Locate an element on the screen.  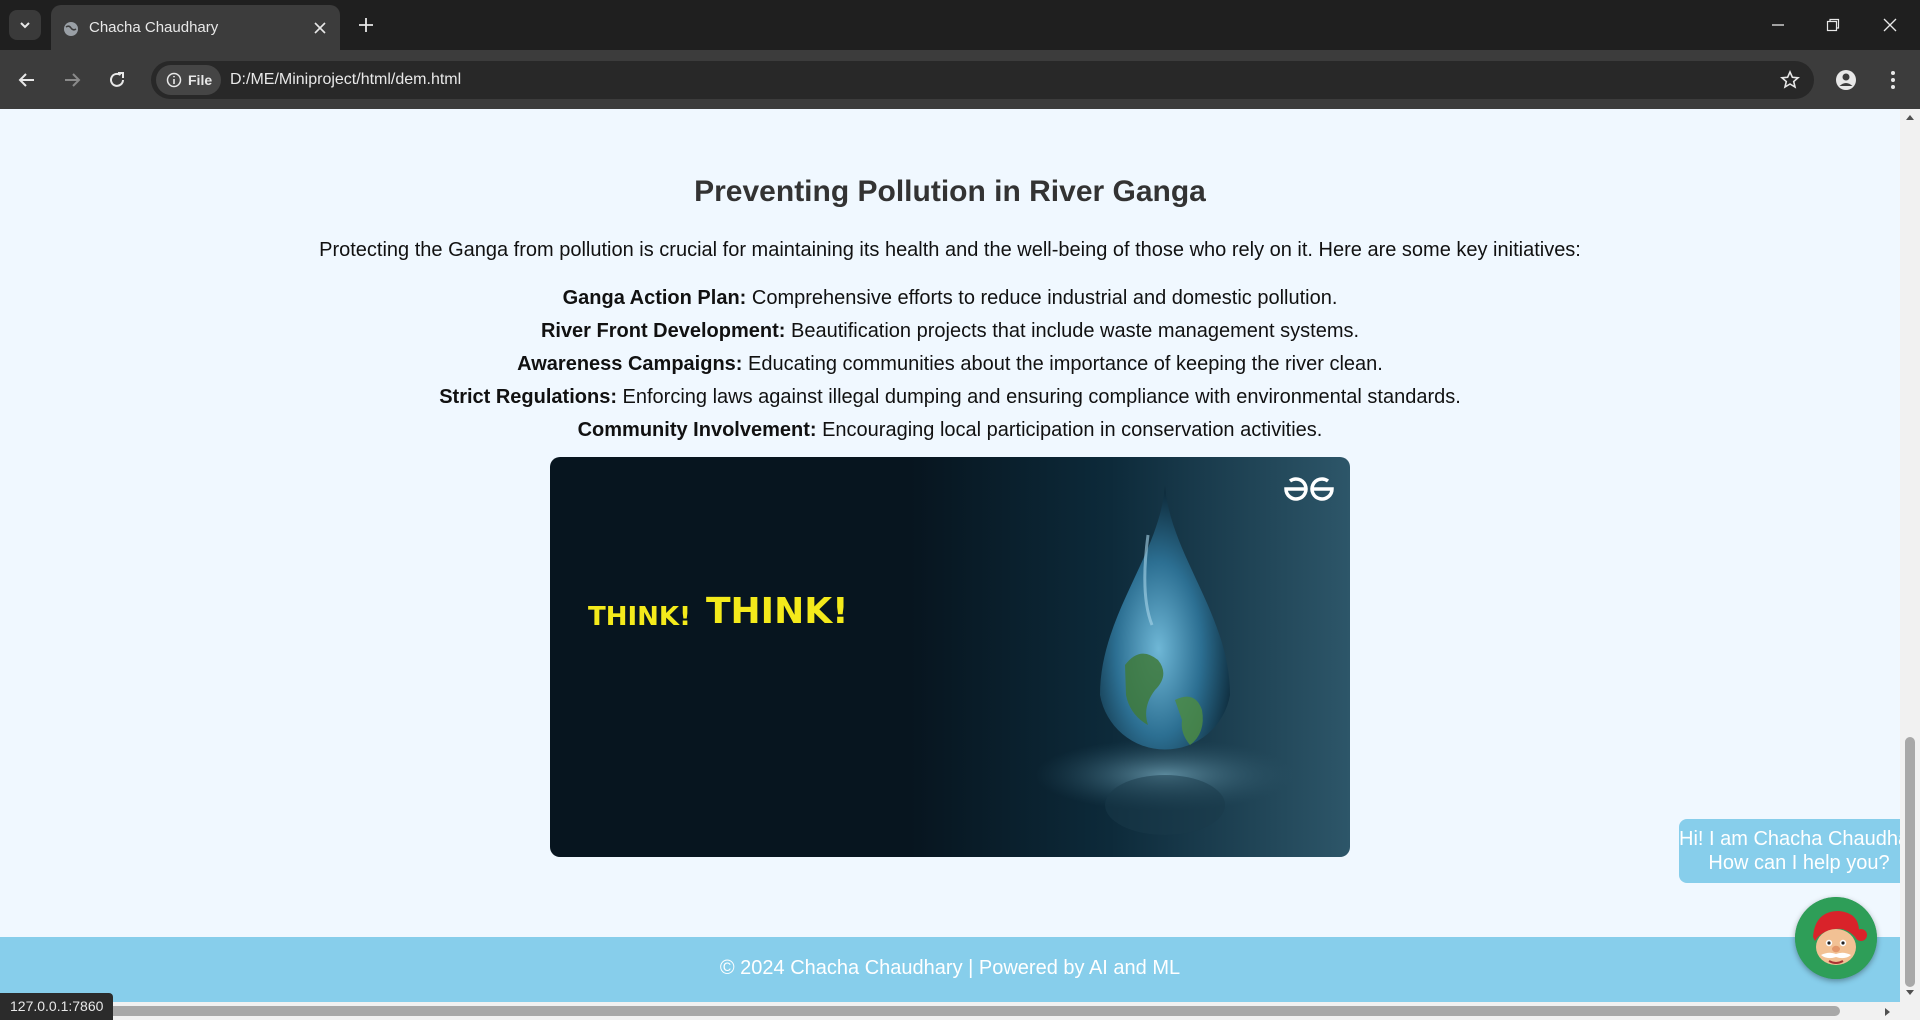
tab-search-button is located at coordinates (25, 25).